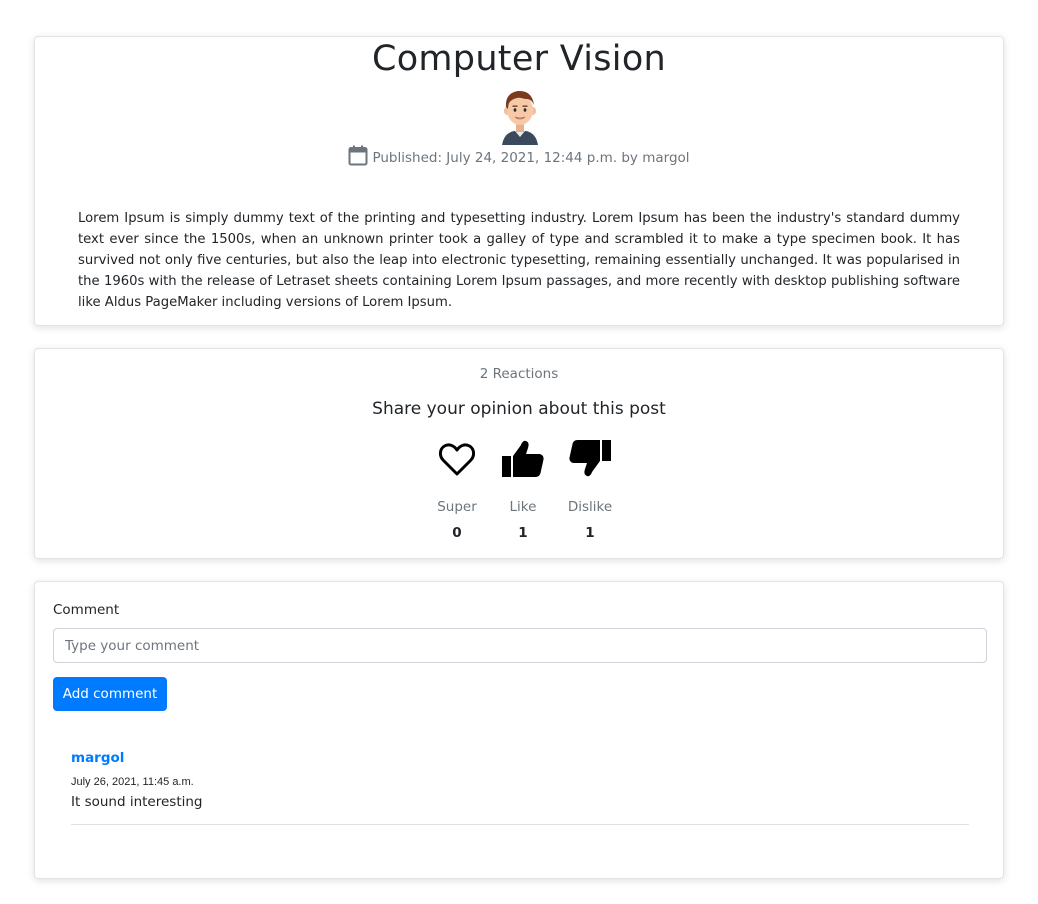 The width and height of the screenshot is (1038, 904). What do you see at coordinates (520, 760) in the screenshot?
I see `comment-author-link: margol` at bounding box center [520, 760].